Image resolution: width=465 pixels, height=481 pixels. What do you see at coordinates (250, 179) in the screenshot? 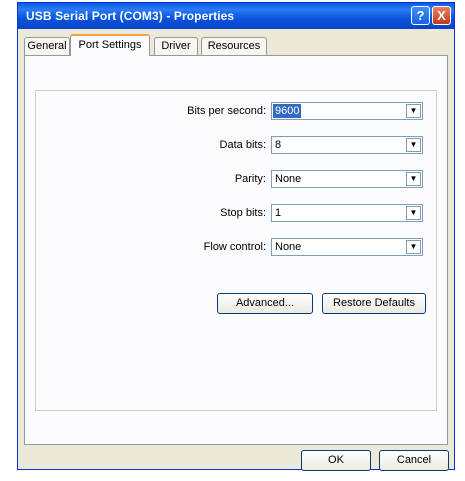
I see `parity-label: Parity:` at bounding box center [250, 179].